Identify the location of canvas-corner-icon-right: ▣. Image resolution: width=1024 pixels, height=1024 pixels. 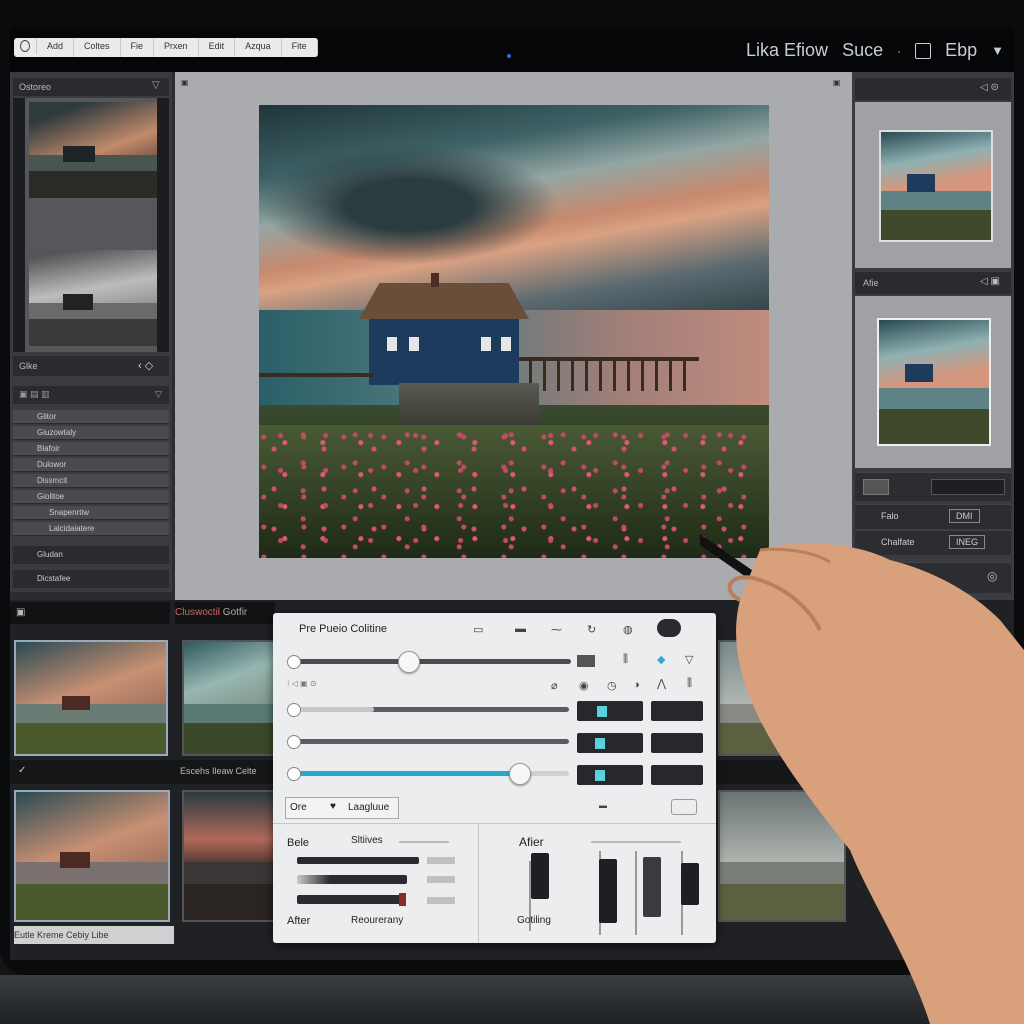
(837, 82).